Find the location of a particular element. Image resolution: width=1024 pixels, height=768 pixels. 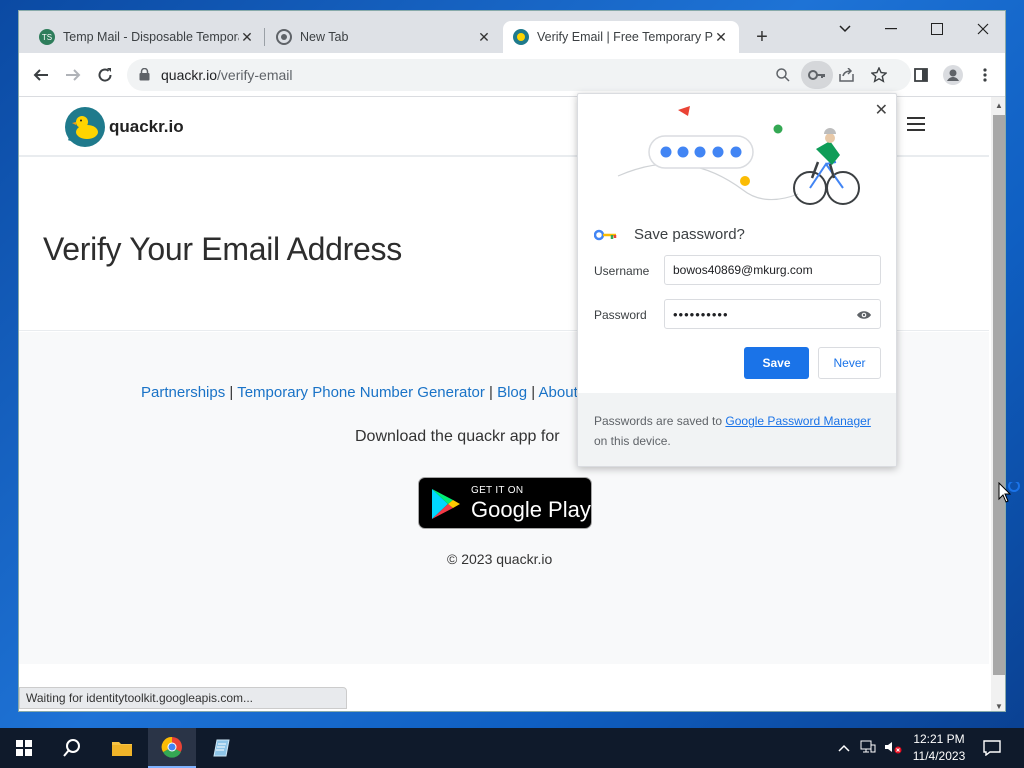

chrome-favicon-icon is located at coordinates (284, 37).